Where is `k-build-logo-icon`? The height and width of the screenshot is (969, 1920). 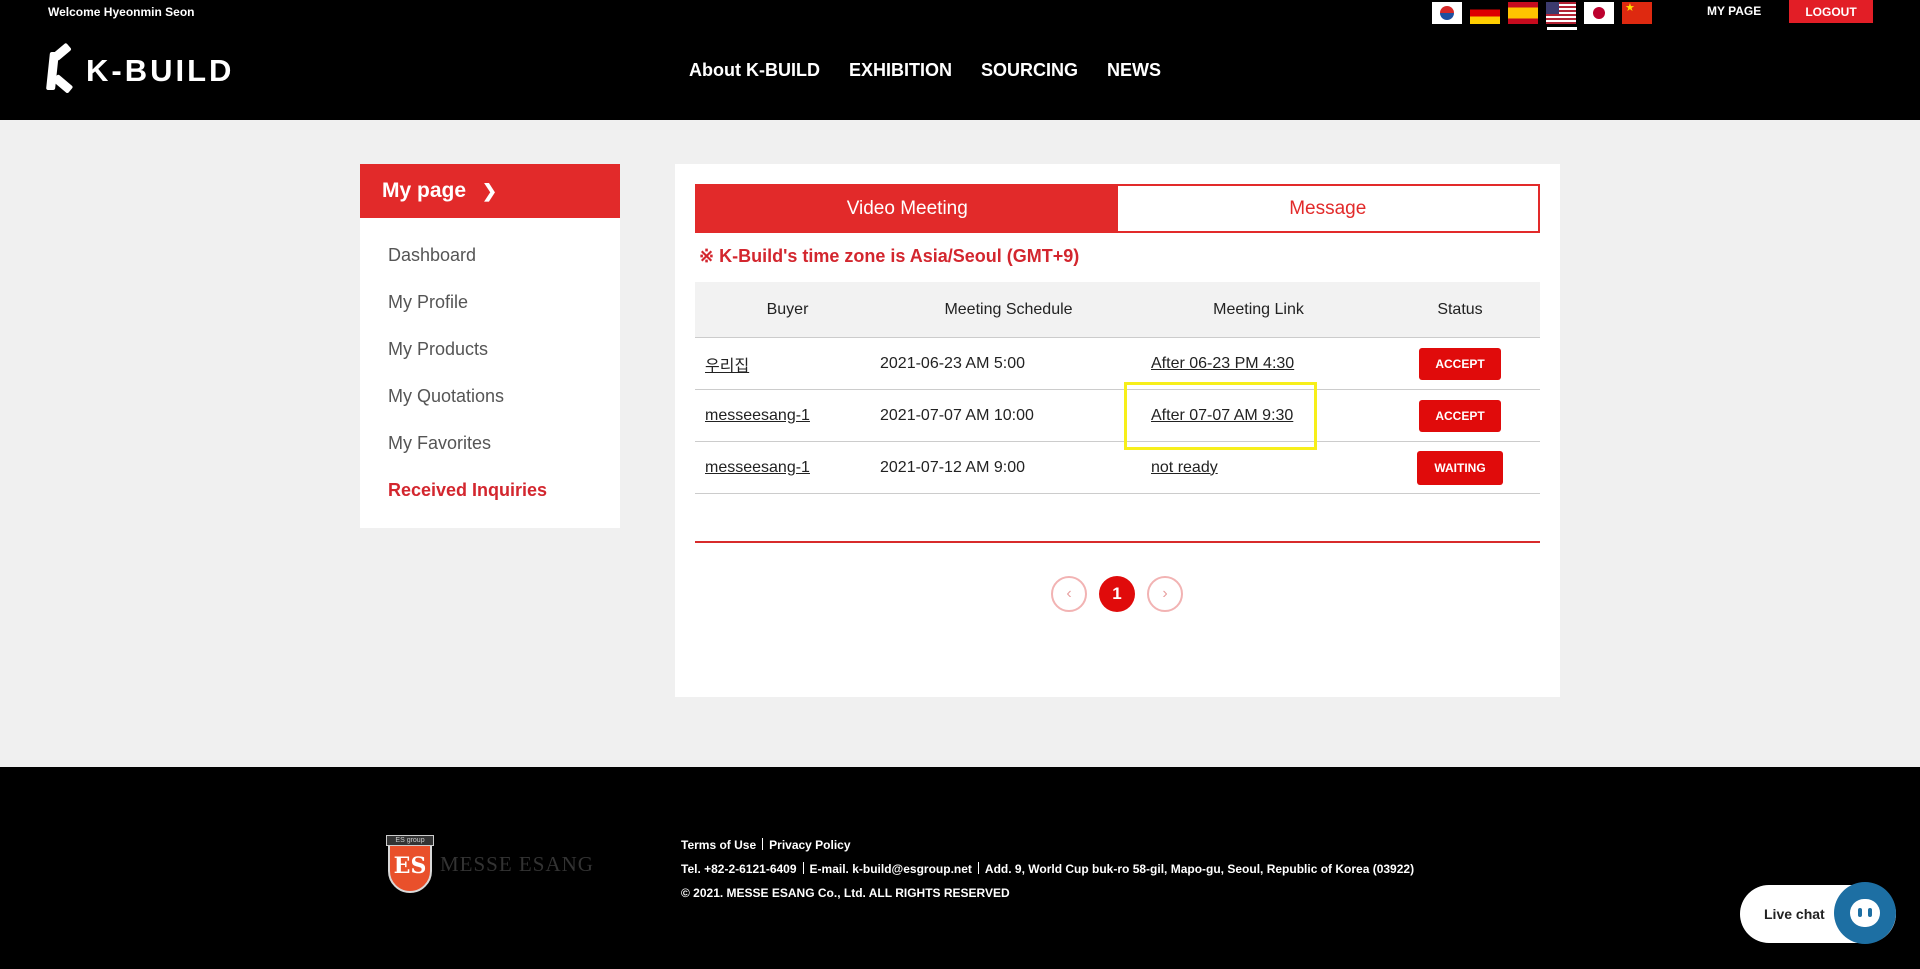 k-build-logo-icon is located at coordinates (63, 68).